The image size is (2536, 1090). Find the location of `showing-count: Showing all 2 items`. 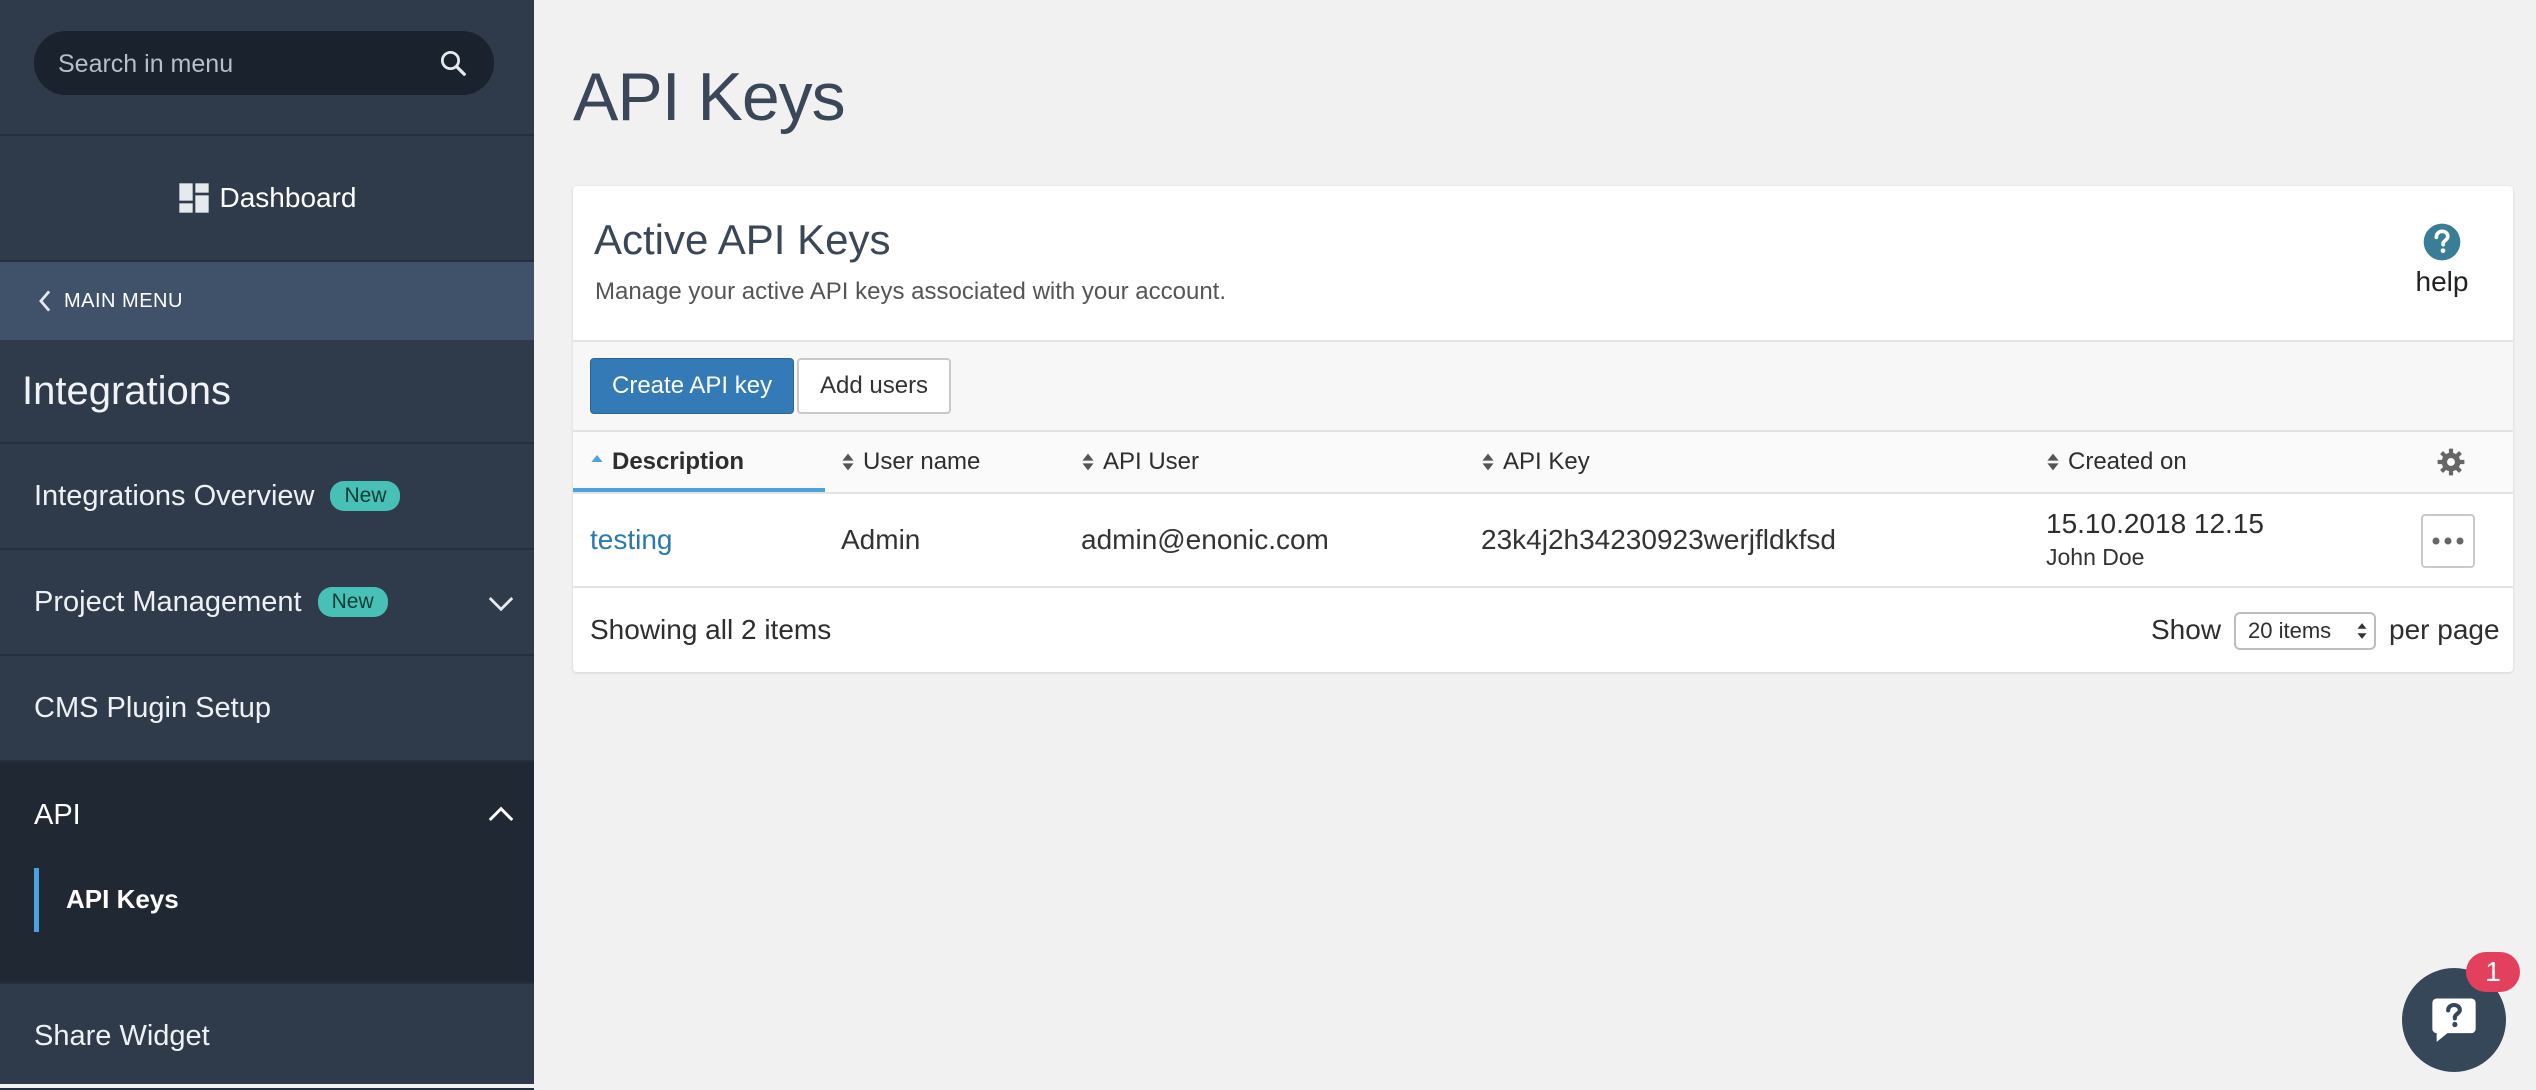

showing-count: Showing all 2 items is located at coordinates (711, 629).